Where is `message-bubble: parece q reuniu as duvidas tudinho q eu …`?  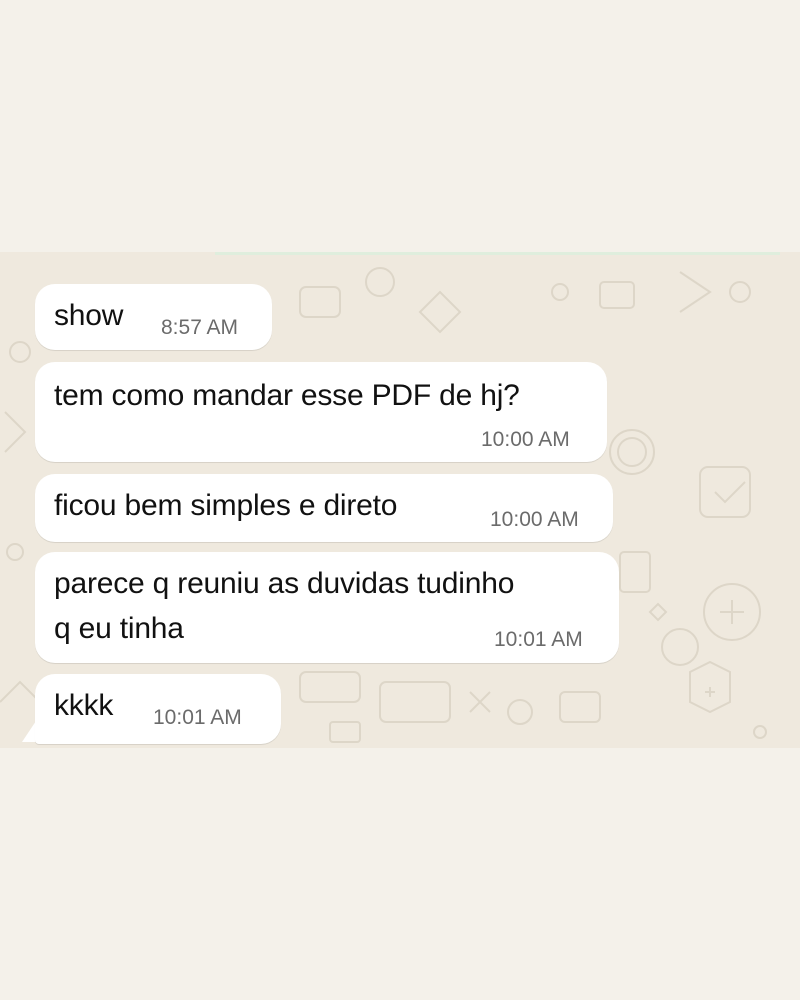 message-bubble: parece q reuniu as duvidas tudinho q eu … is located at coordinates (327, 607).